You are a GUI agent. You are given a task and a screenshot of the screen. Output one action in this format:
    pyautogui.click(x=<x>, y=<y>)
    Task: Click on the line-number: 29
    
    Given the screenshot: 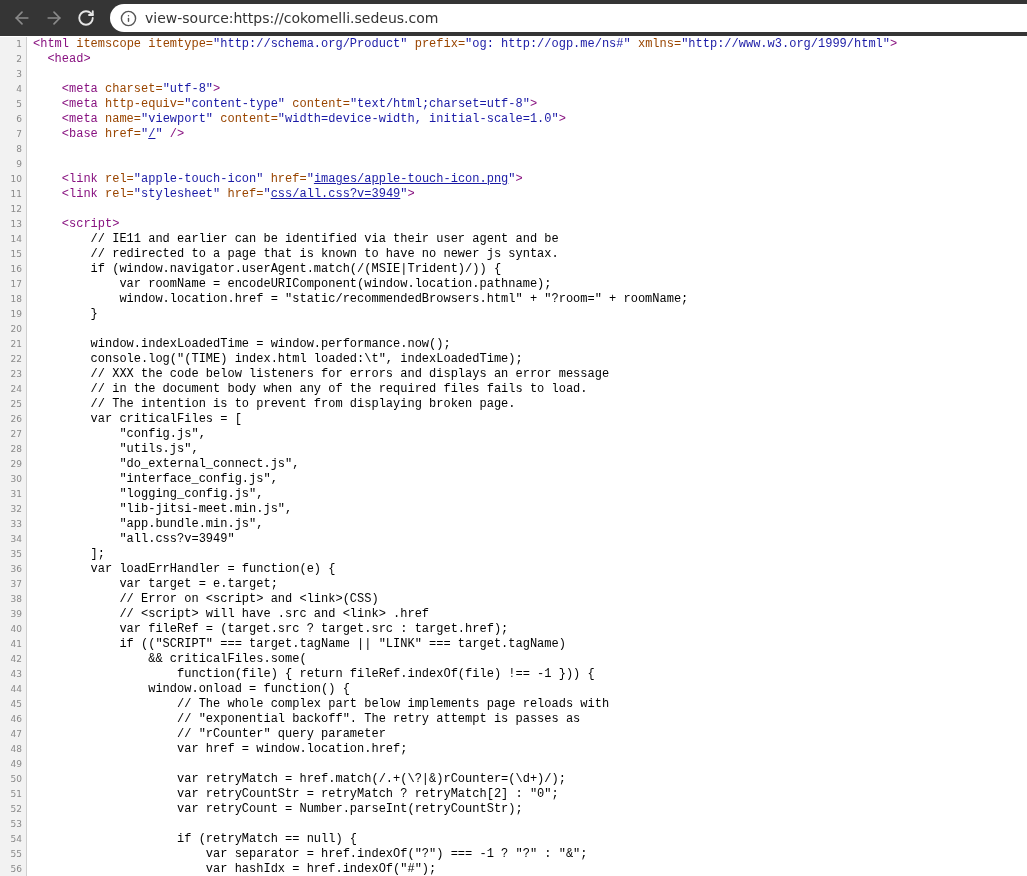 What is the action you would take?
    pyautogui.click(x=16, y=464)
    